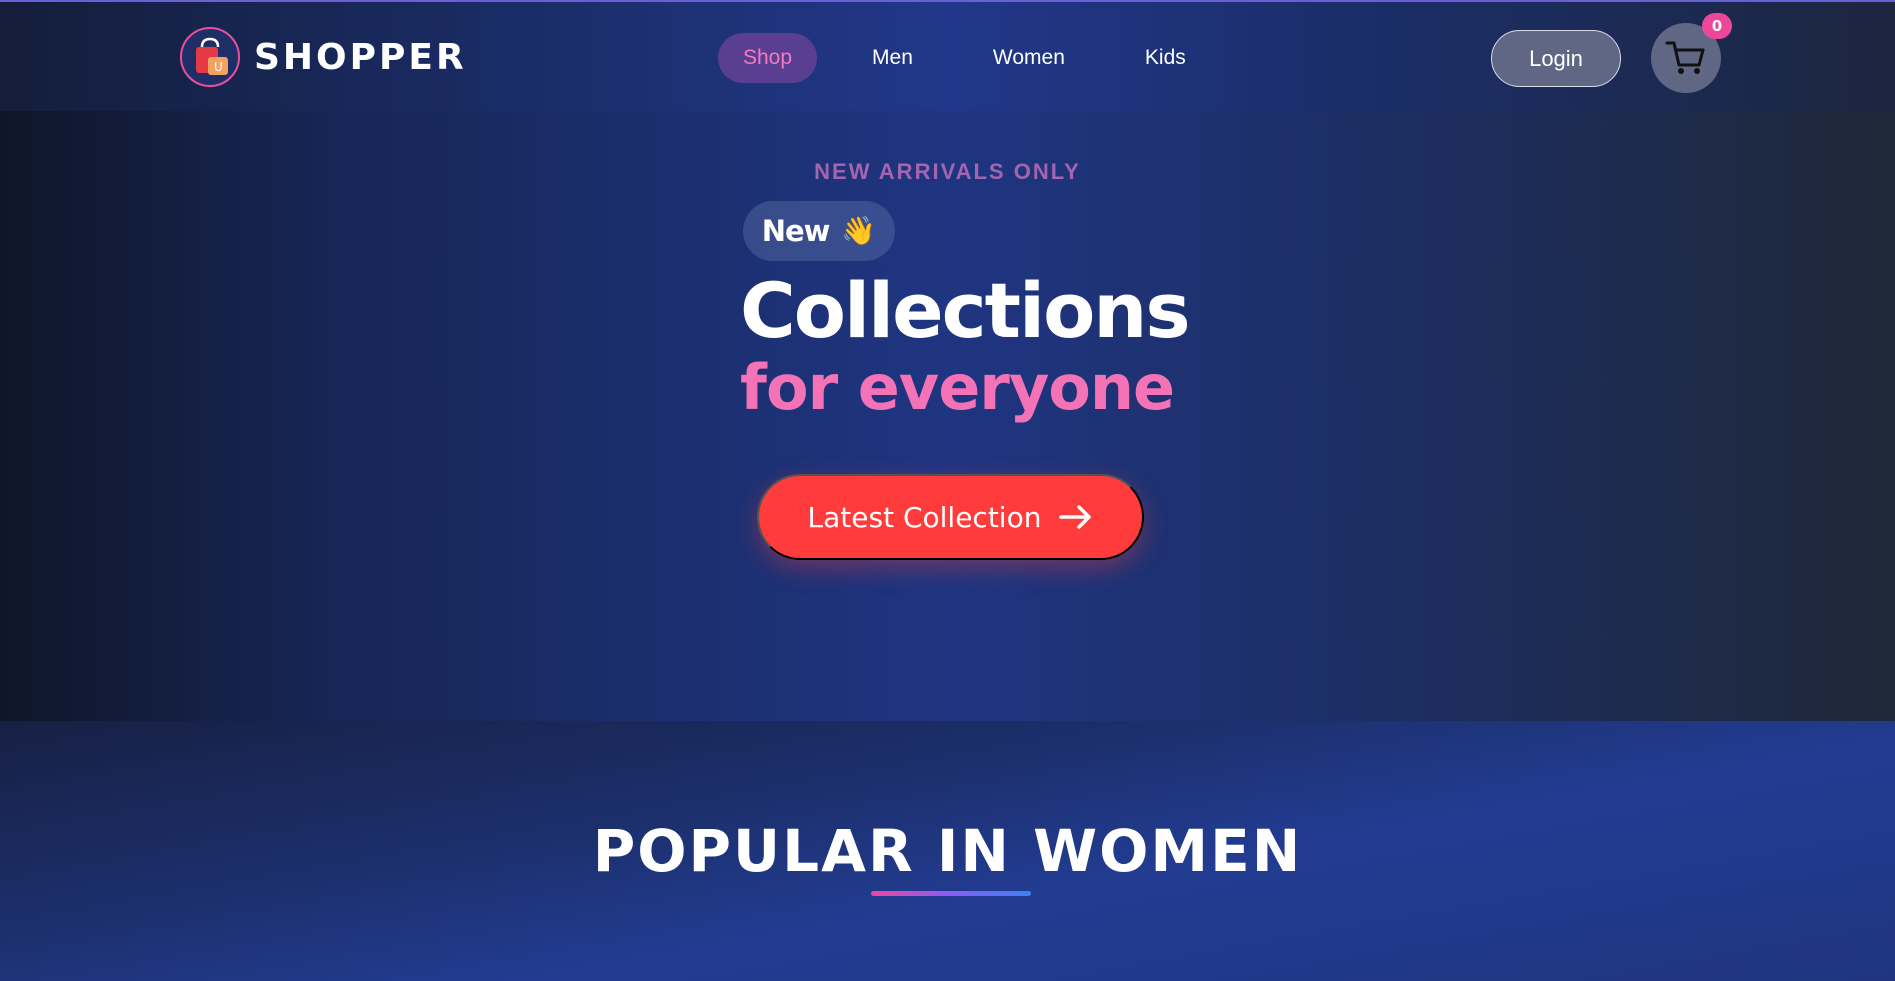  What do you see at coordinates (210, 57) in the screenshot?
I see `shopping-bag-icon: U` at bounding box center [210, 57].